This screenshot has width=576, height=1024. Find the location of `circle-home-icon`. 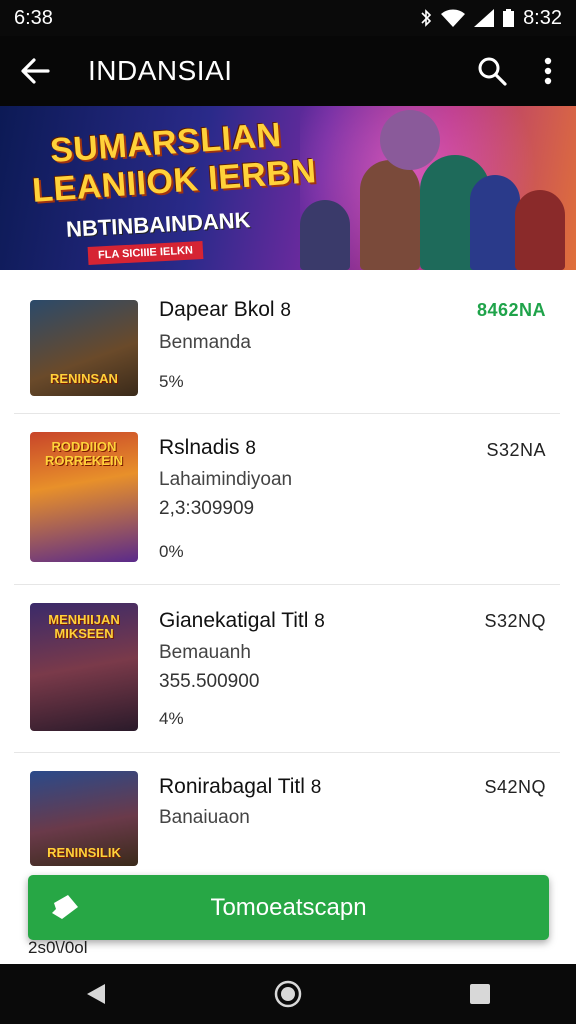

circle-home-icon is located at coordinates (288, 994).